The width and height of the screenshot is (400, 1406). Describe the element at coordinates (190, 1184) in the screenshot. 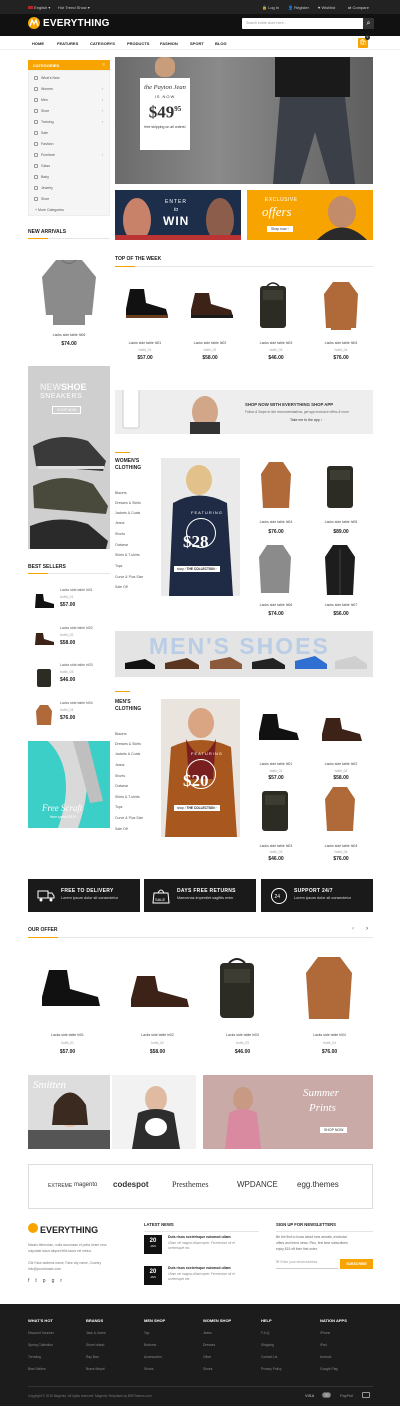

I see `brand-presthemes: Presthemes` at that location.